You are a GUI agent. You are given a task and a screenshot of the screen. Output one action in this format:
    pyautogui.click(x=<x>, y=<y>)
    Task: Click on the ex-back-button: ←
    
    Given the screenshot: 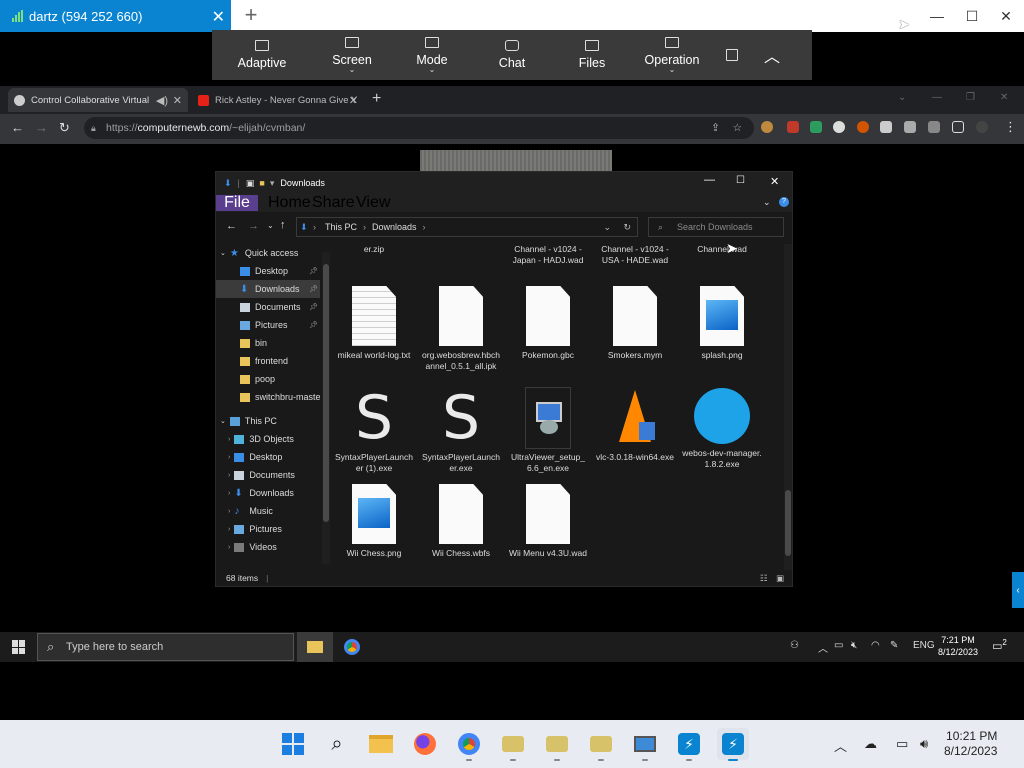 What is the action you would take?
    pyautogui.click(x=231, y=226)
    